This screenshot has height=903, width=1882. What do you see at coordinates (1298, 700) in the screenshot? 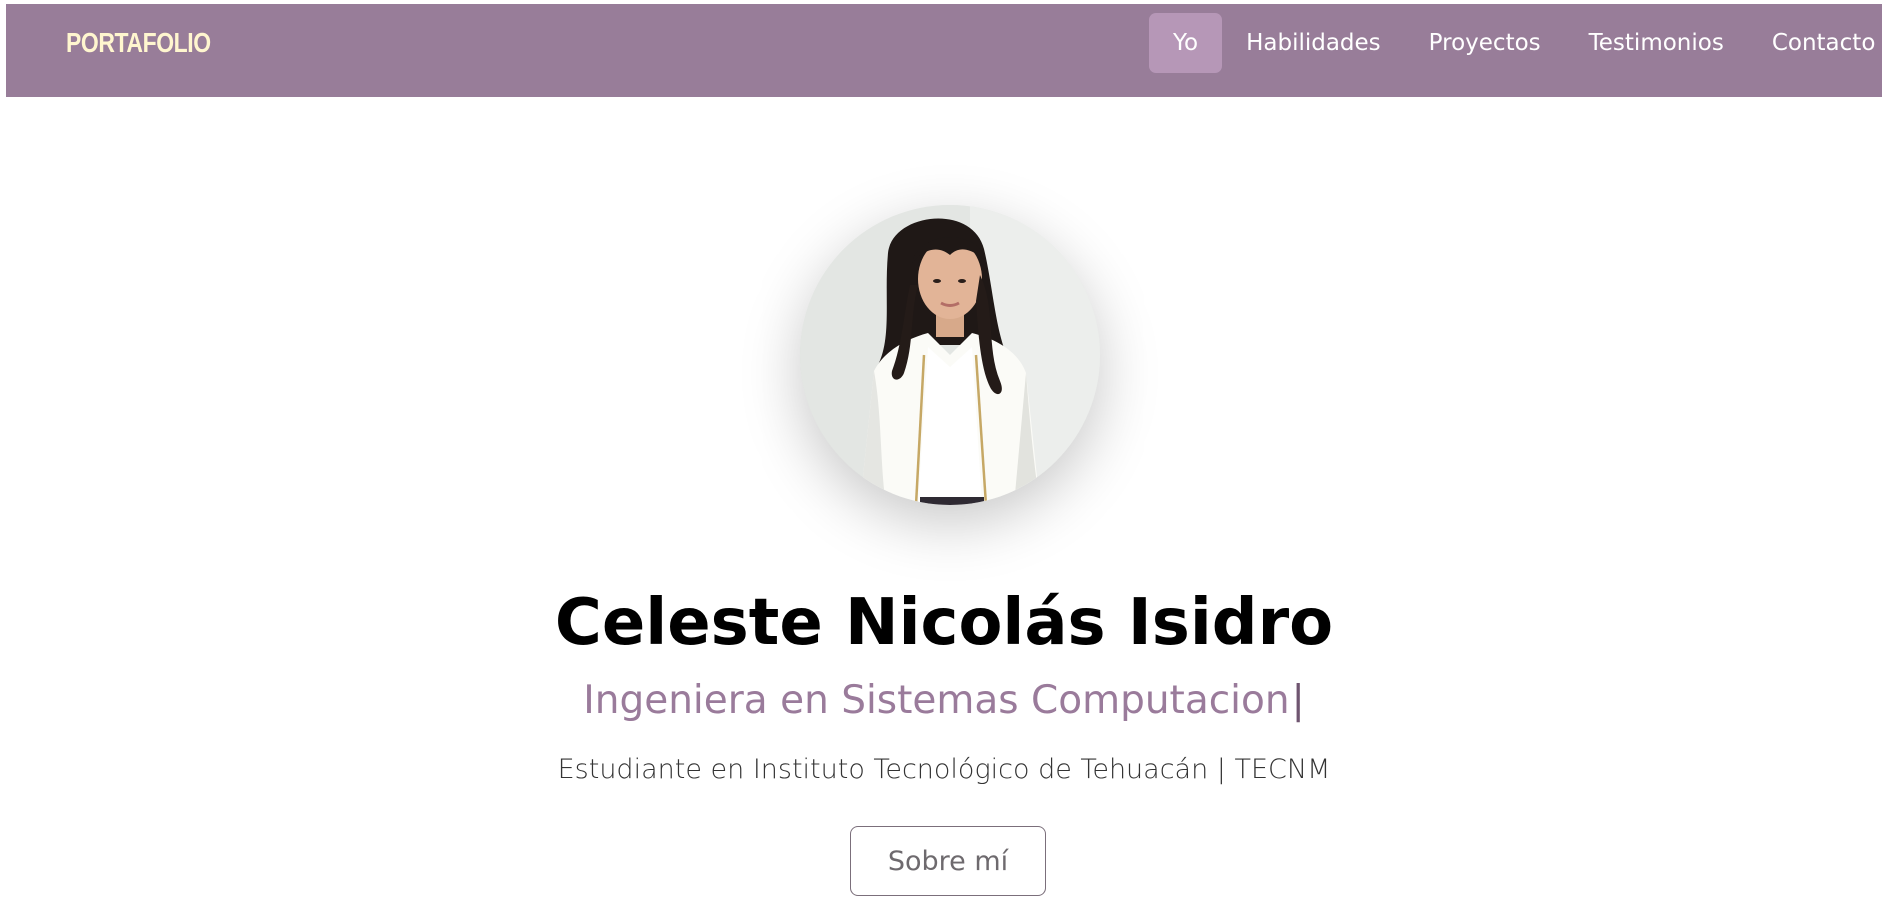
I see `typing-caret: |` at bounding box center [1298, 700].